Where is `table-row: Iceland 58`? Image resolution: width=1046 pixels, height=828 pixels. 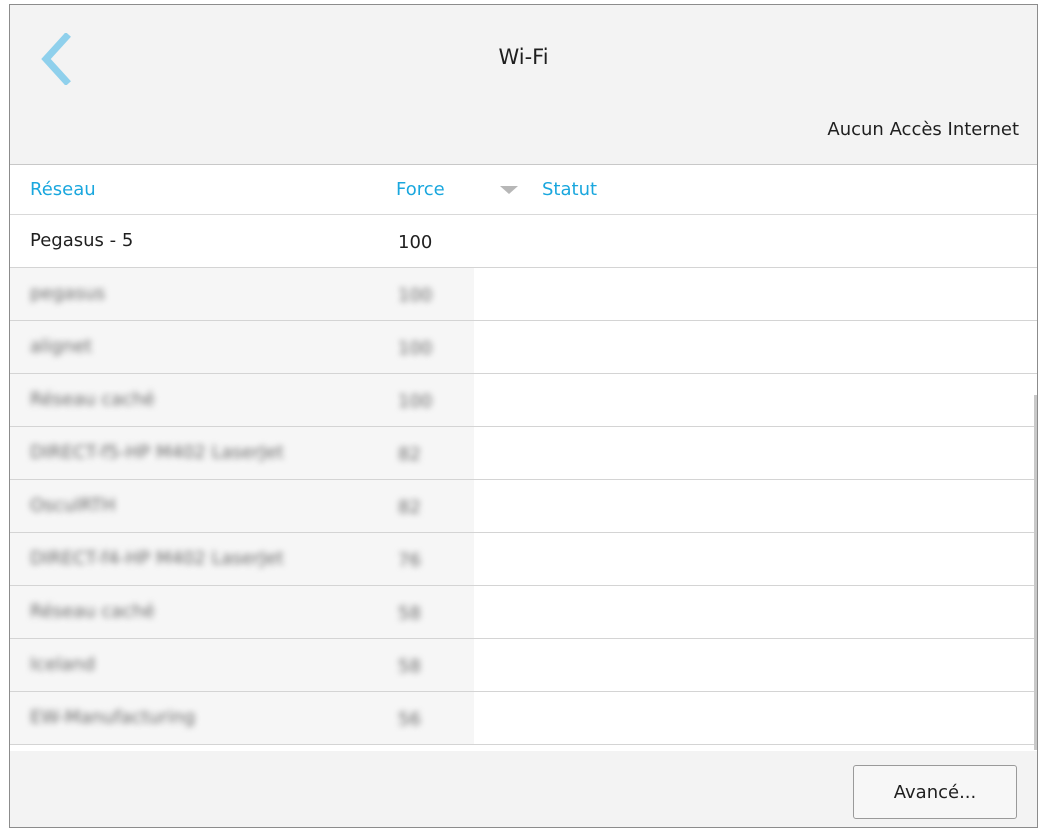
table-row: Iceland 58 is located at coordinates (523, 665).